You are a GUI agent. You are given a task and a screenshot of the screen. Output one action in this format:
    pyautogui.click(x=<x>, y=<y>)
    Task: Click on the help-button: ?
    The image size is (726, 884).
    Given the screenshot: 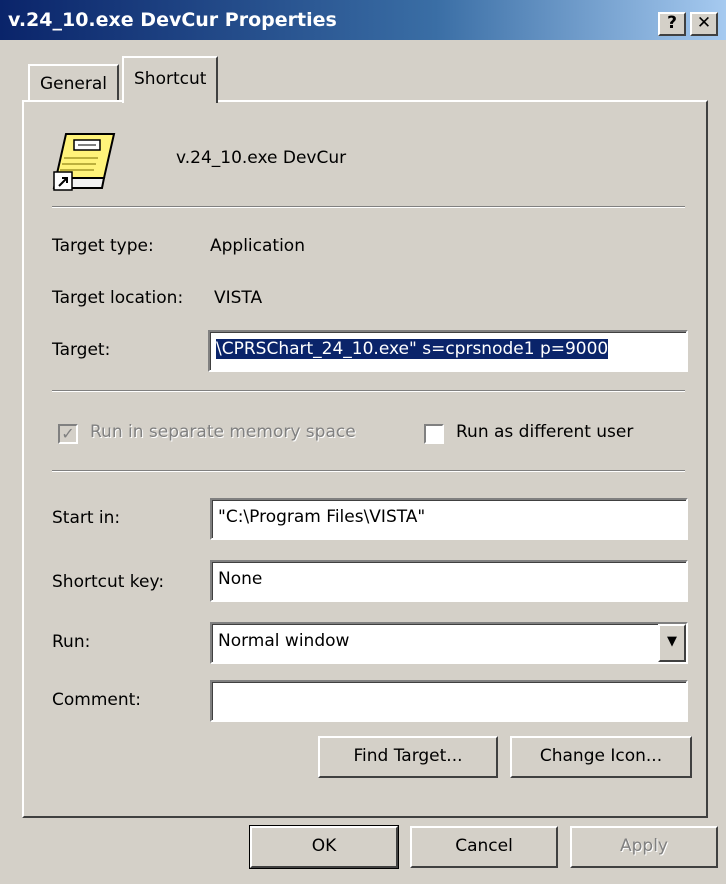 What is the action you would take?
    pyautogui.click(x=672, y=24)
    